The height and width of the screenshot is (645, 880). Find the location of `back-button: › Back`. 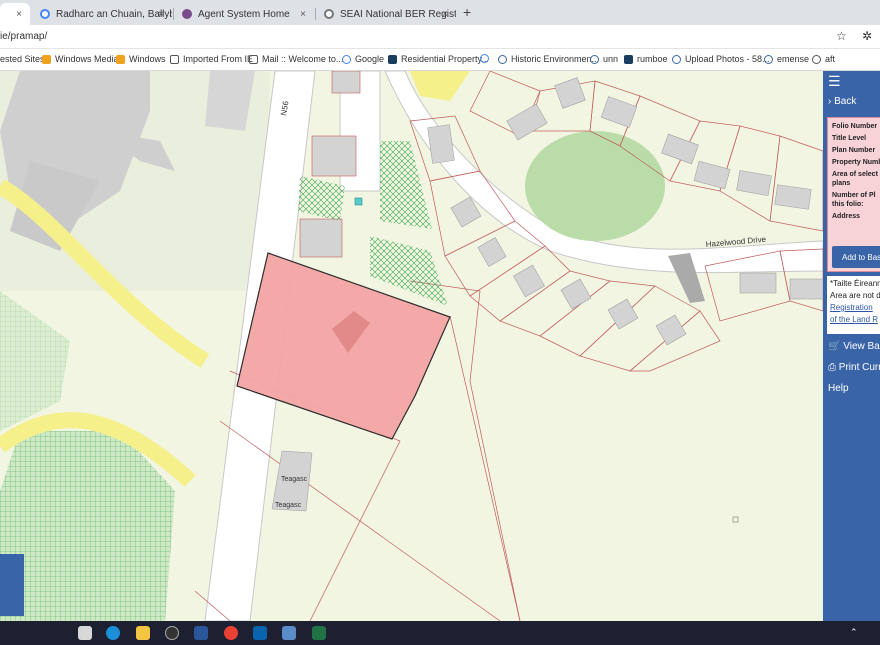

back-button: › Back is located at coordinates (842, 101).